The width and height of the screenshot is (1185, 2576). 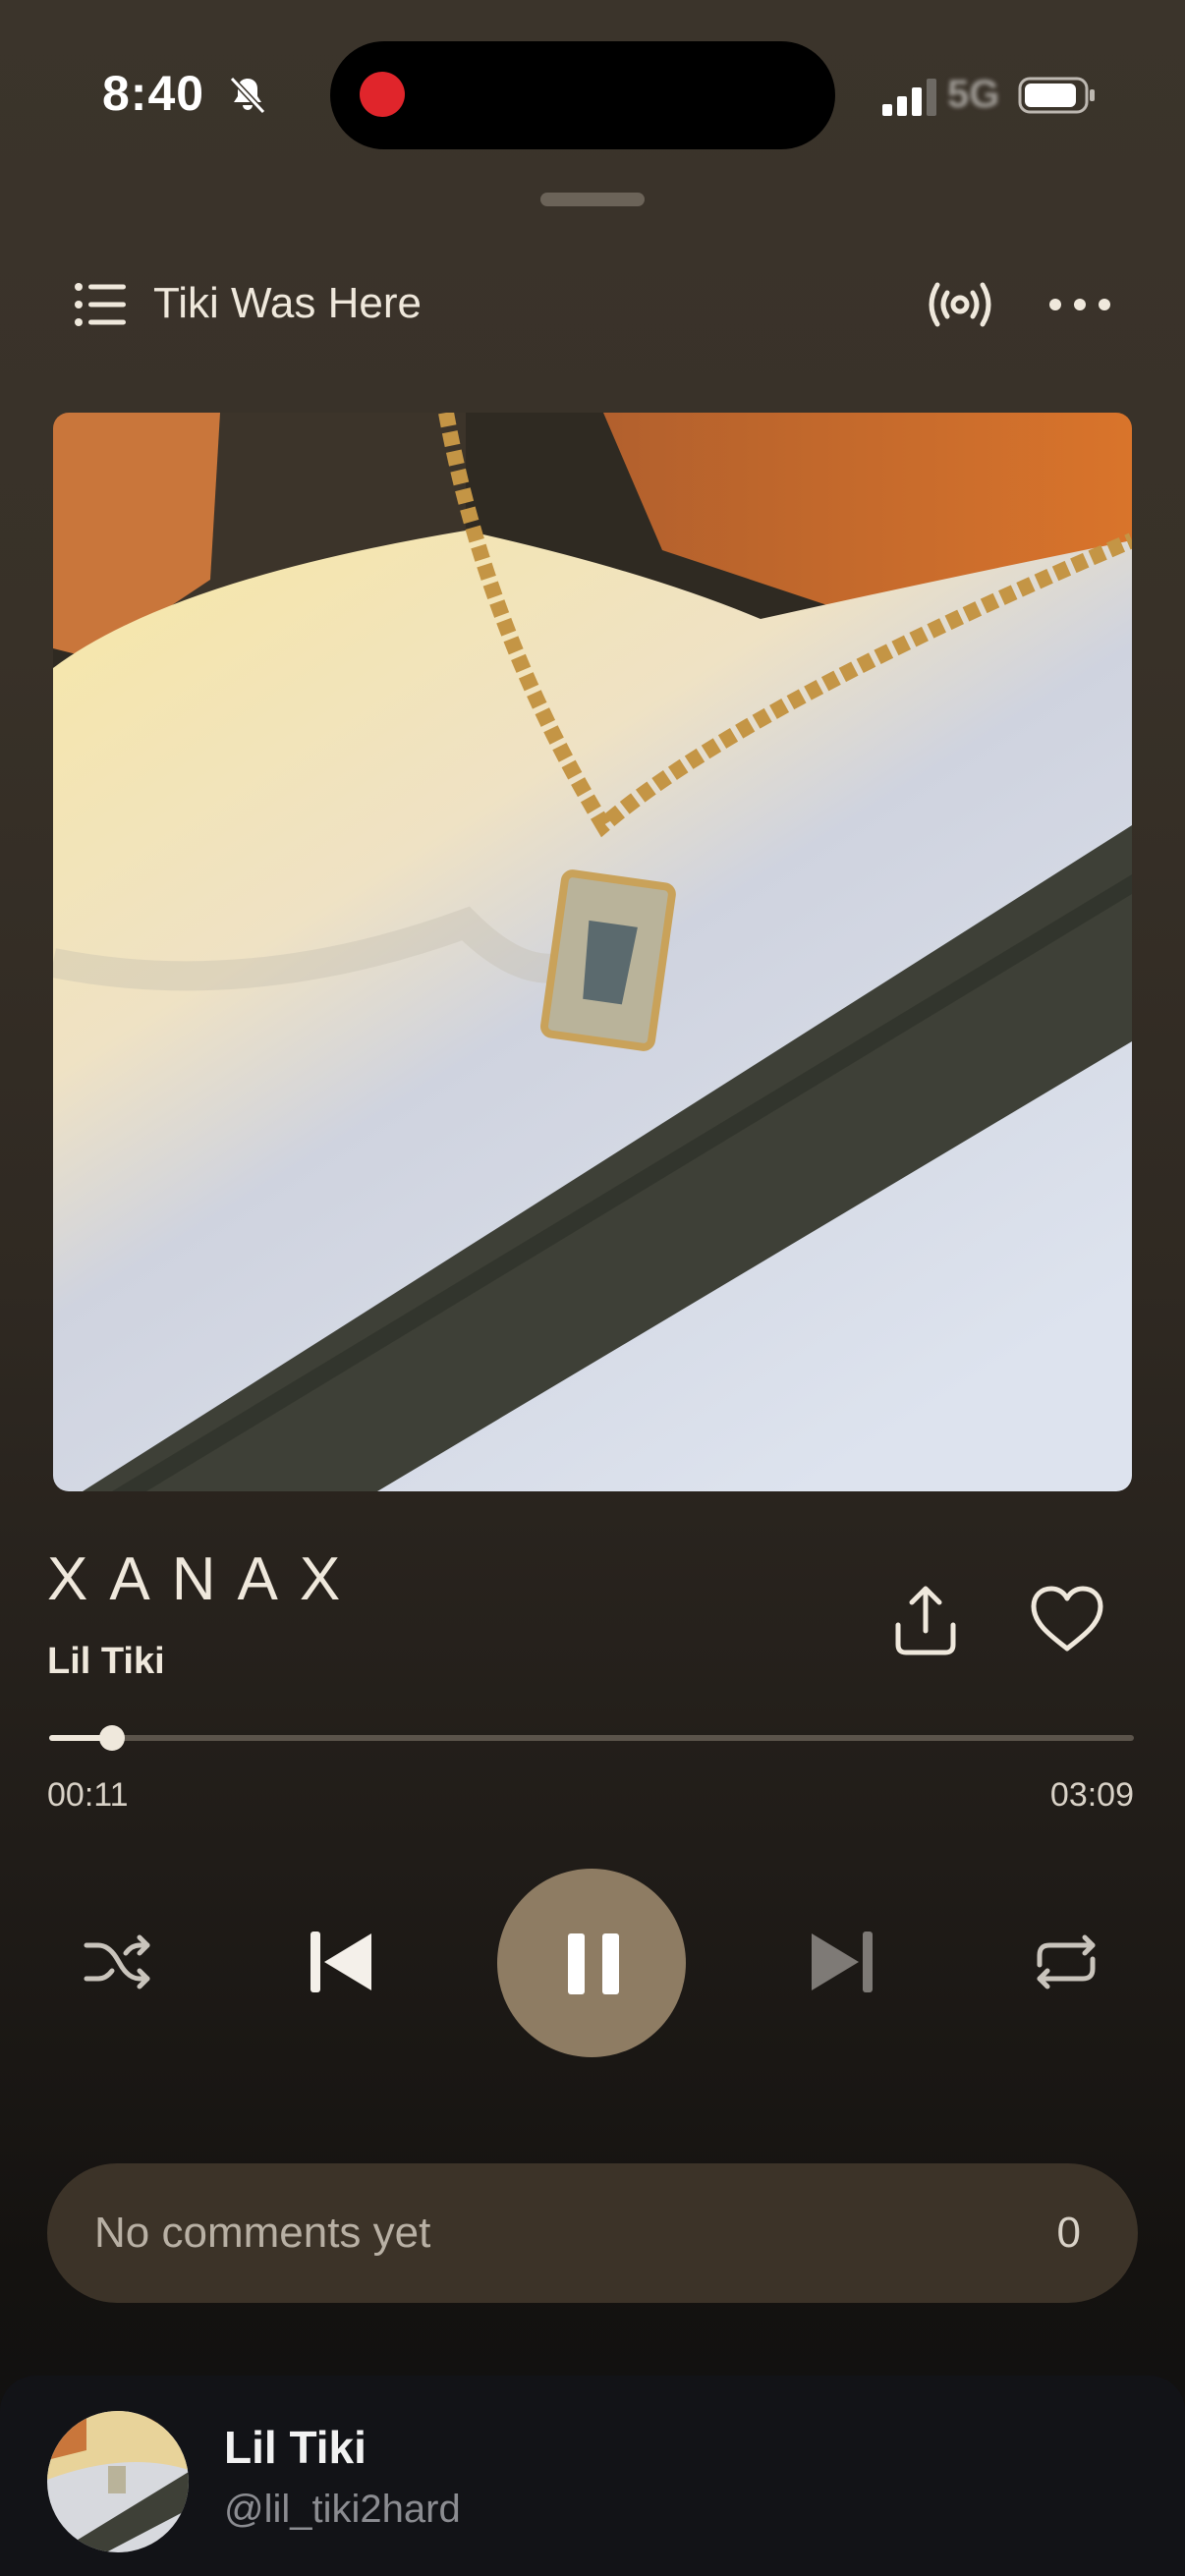 I want to click on pause-icon, so click(x=594, y=1963).